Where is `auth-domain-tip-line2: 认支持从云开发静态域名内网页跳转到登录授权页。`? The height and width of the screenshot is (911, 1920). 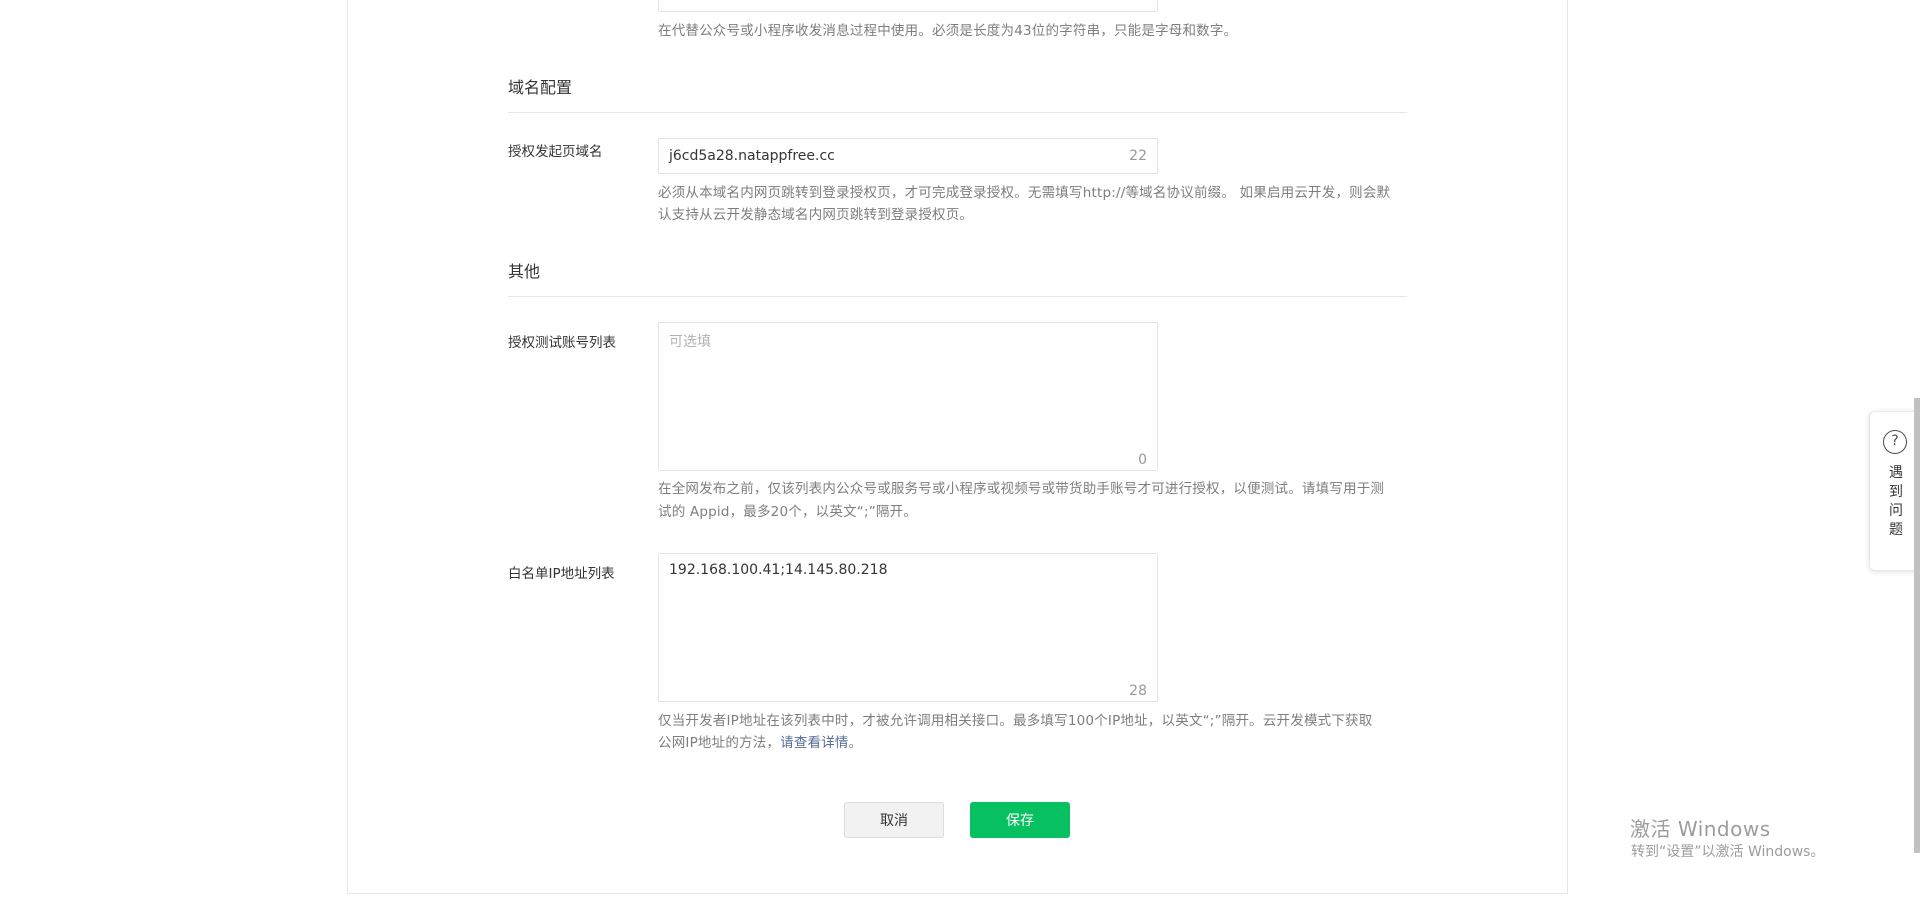 auth-domain-tip-line2: 认支持从云开发静态域名内网页跳转到登录授权页。 is located at coordinates (816, 215).